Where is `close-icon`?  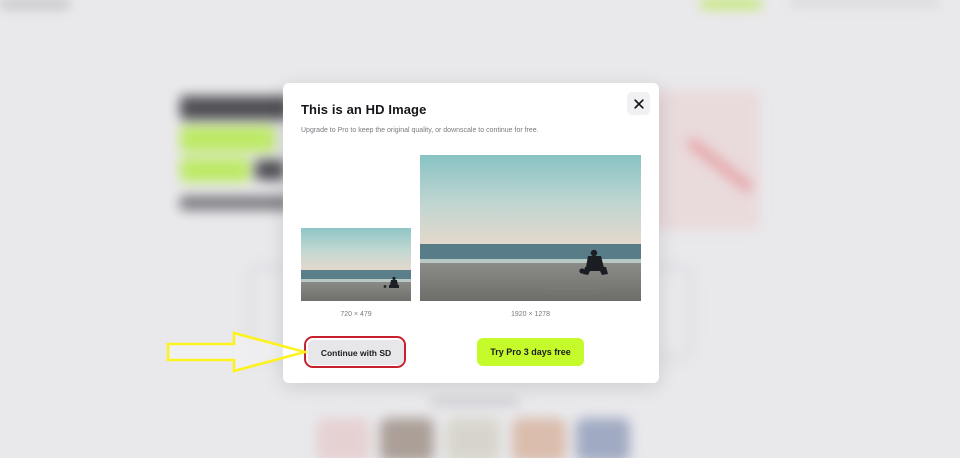 close-icon is located at coordinates (638, 103).